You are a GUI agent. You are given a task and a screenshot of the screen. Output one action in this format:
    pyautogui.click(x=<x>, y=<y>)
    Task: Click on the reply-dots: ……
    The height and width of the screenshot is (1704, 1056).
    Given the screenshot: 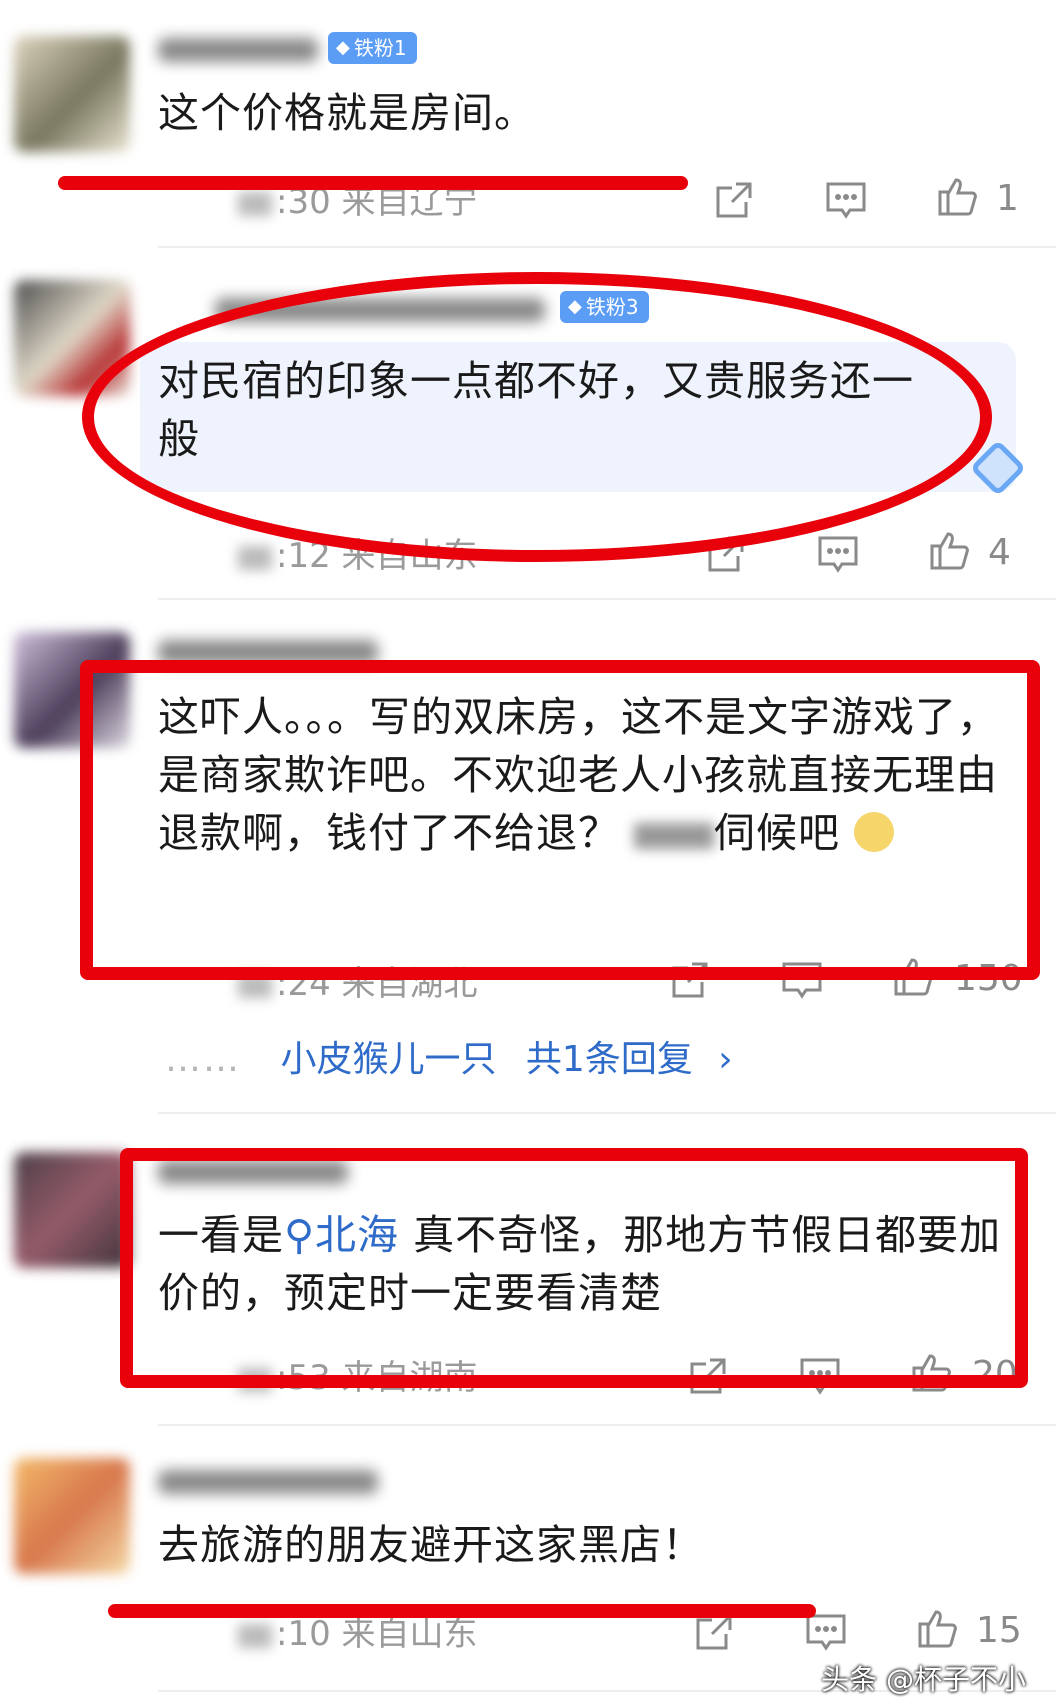 What is the action you would take?
    pyautogui.click(x=203, y=1059)
    